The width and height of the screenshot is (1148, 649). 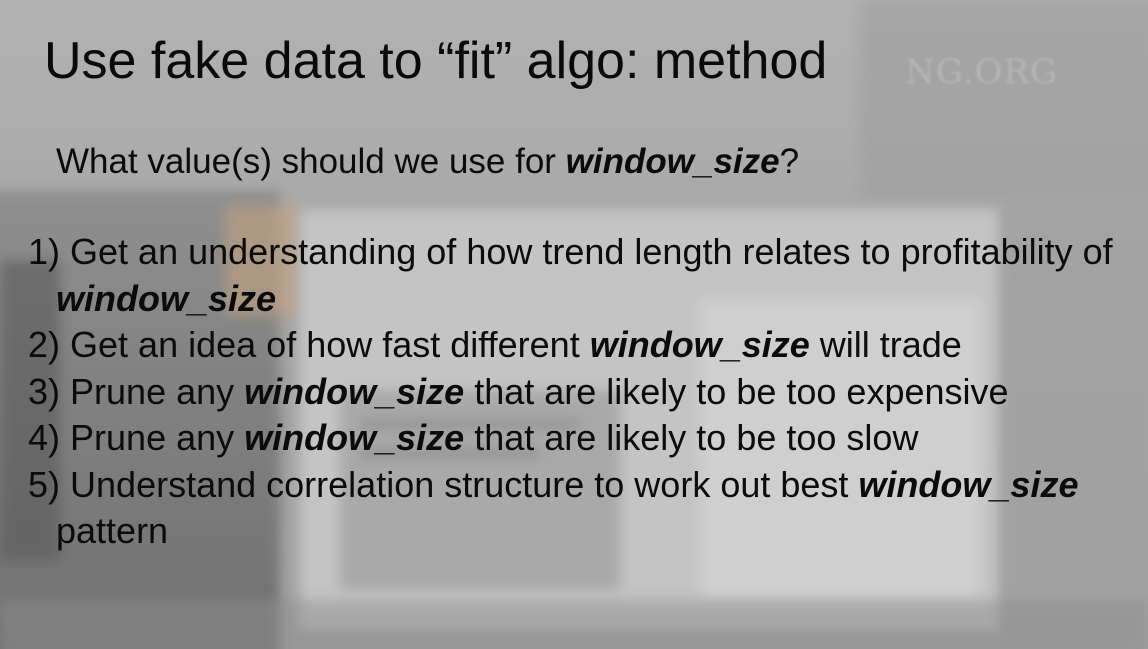 What do you see at coordinates (112, 530) in the screenshot?
I see `step-text-after: pattern` at bounding box center [112, 530].